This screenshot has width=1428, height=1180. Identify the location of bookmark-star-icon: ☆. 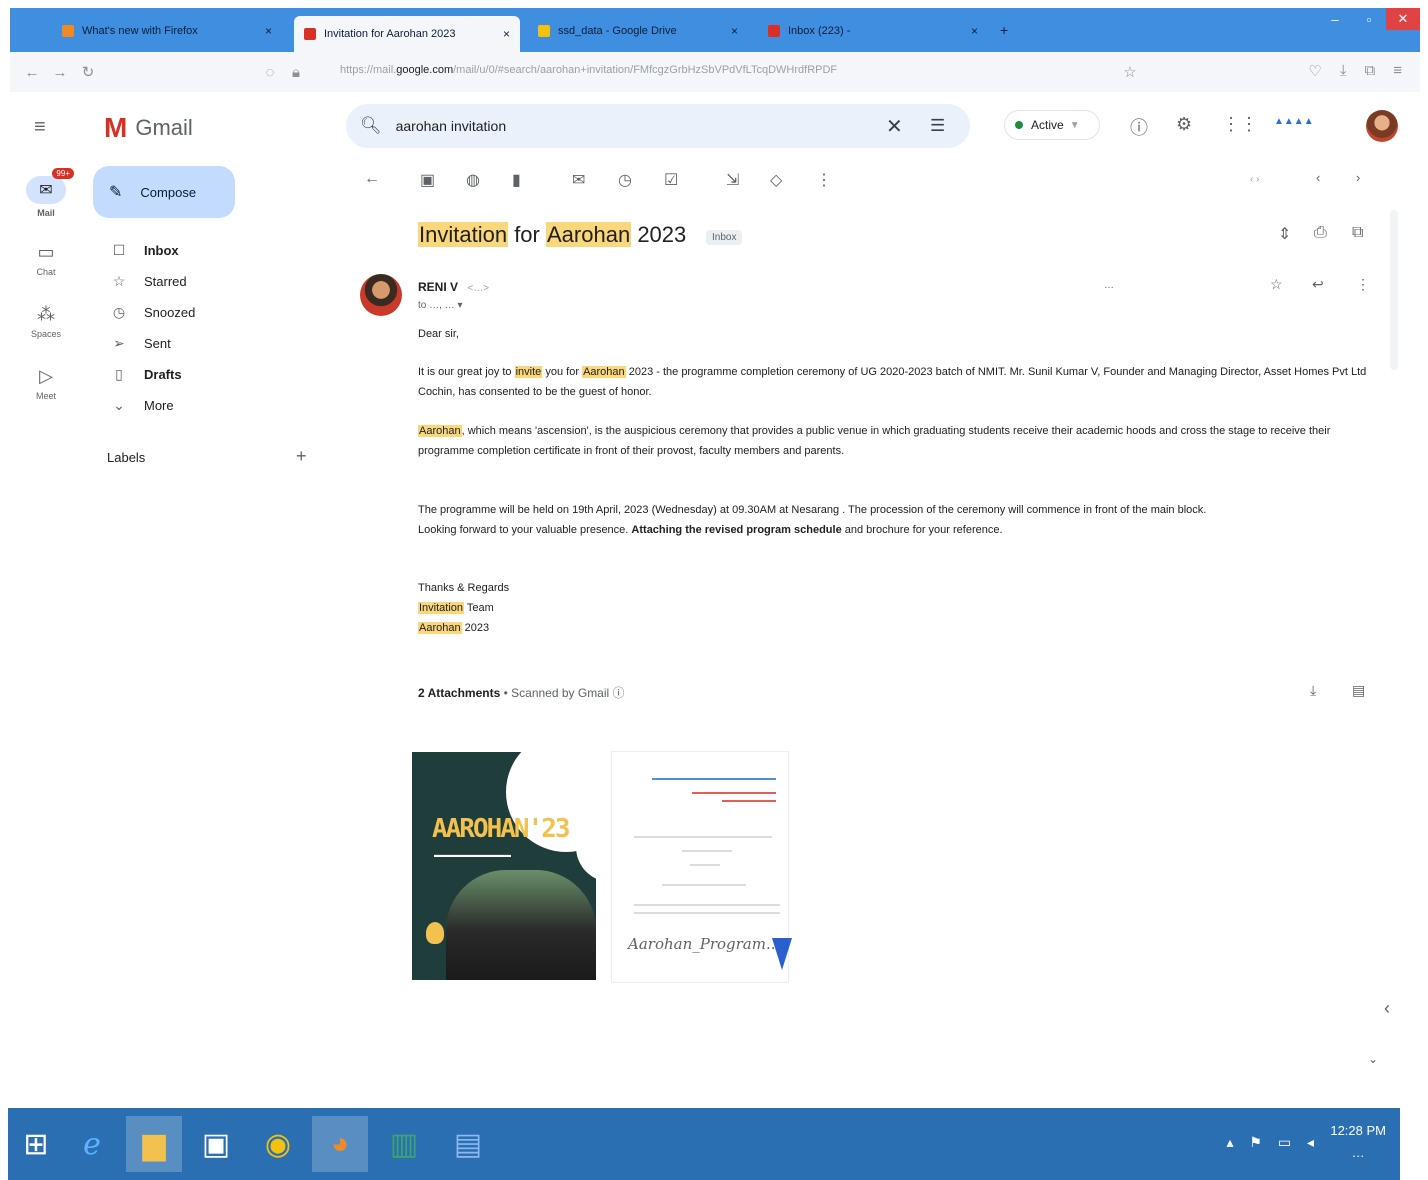
(1130, 72).